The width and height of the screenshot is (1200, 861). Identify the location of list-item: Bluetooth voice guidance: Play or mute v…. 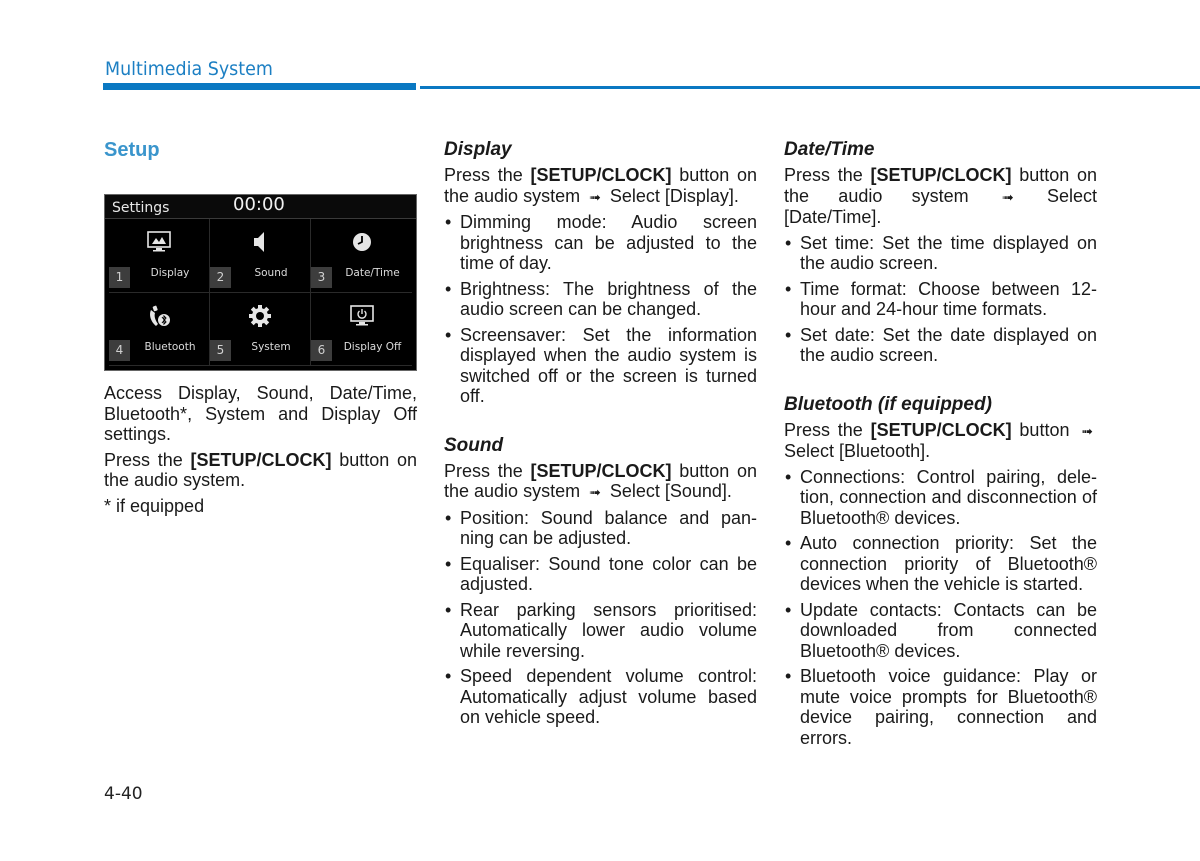
(940, 707).